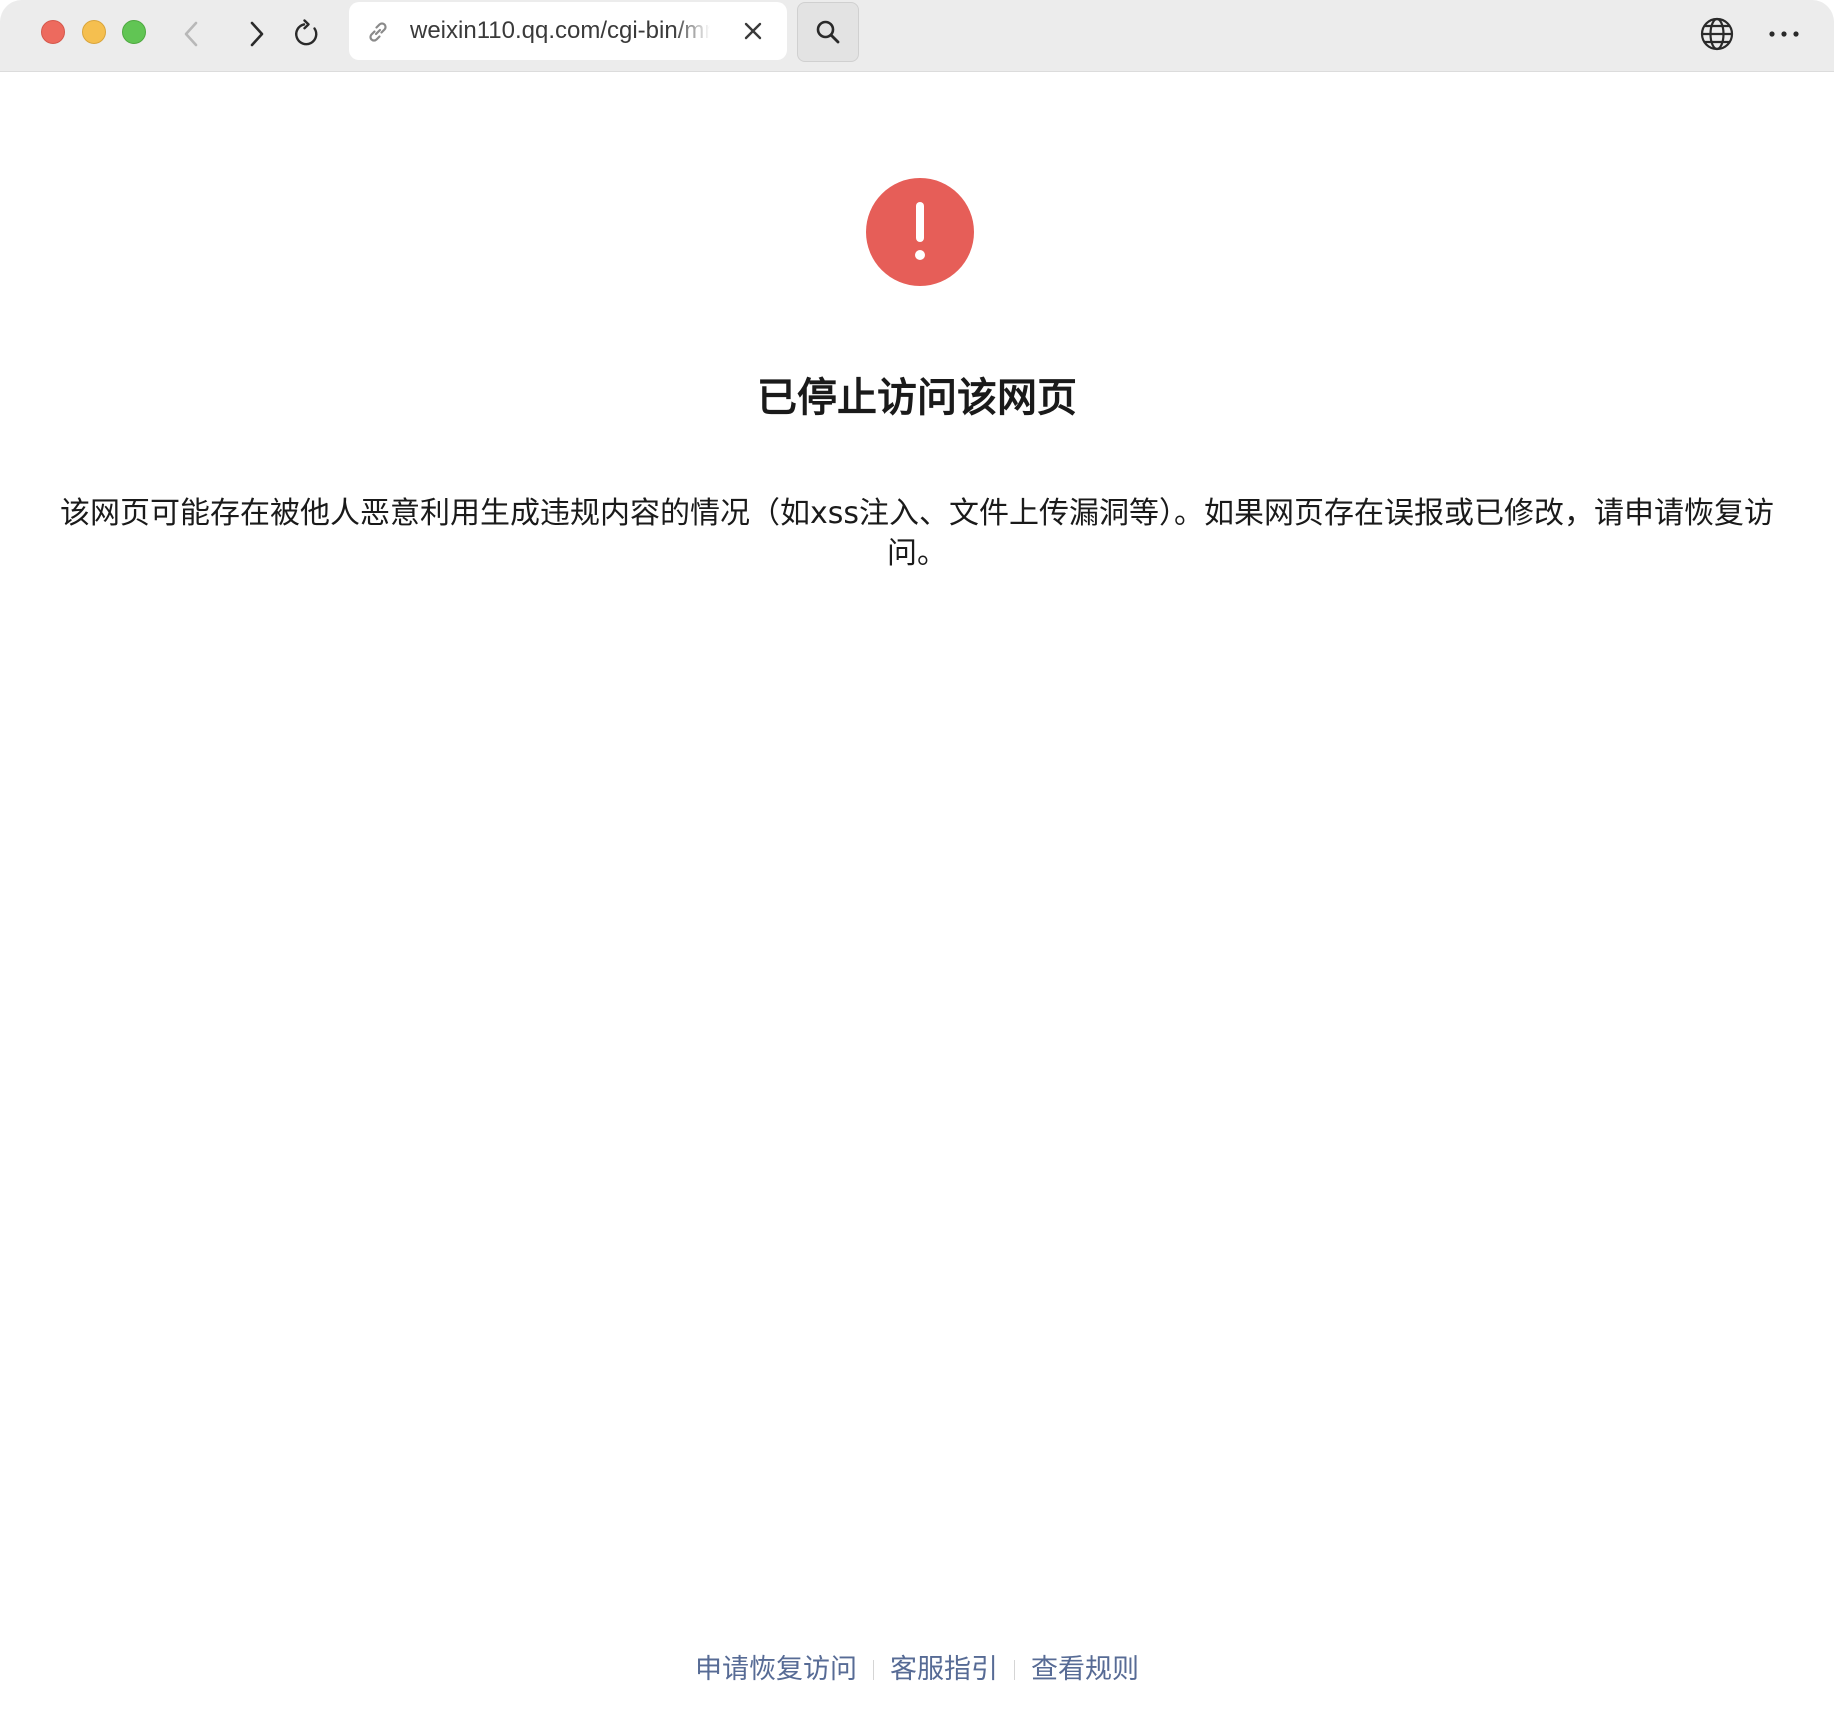 The width and height of the screenshot is (1834, 1724). What do you see at coordinates (917, 398) in the screenshot?
I see `page-title: 已停止访问该网页` at bounding box center [917, 398].